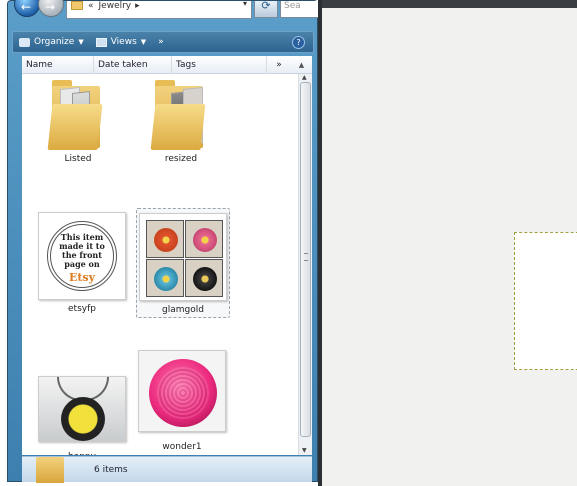 The width and height of the screenshot is (577, 486). What do you see at coordinates (167, 469) in the screenshot?
I see `details-pane: 6 items` at bounding box center [167, 469].